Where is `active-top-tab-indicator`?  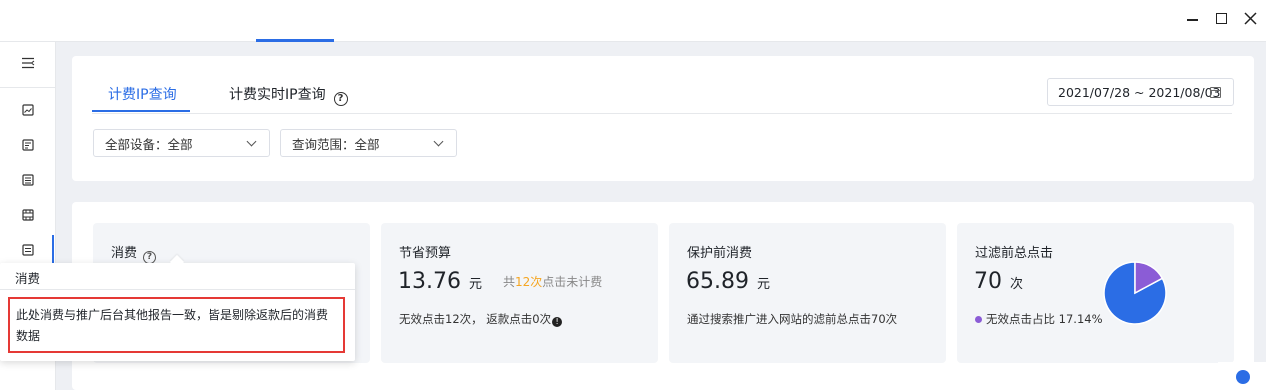 active-top-tab-indicator is located at coordinates (295, 40).